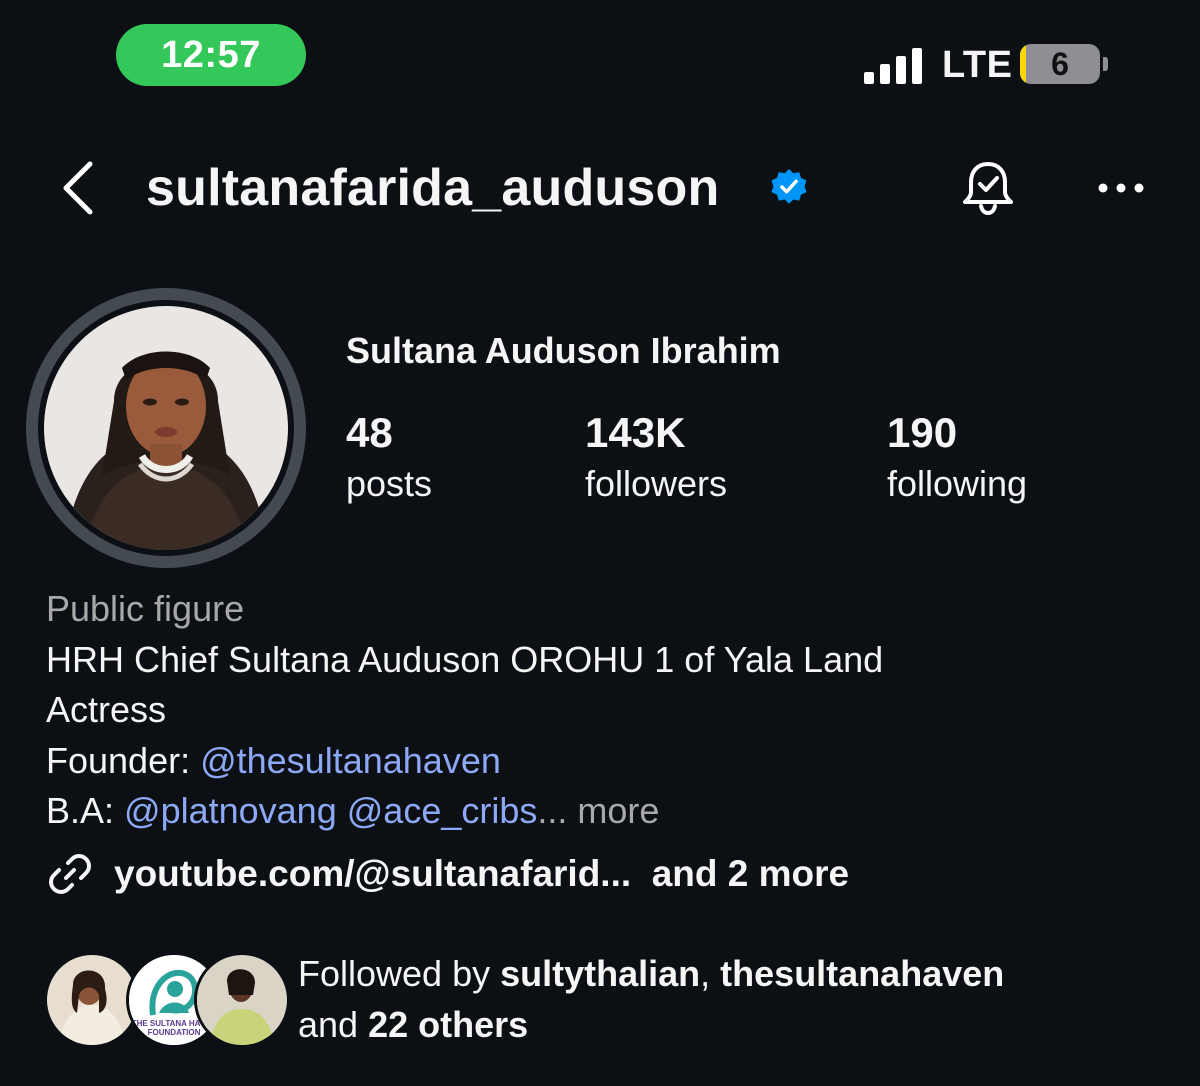 The image size is (1200, 1086). Describe the element at coordinates (895, 65) in the screenshot. I see `cellular-signal-icon` at that location.